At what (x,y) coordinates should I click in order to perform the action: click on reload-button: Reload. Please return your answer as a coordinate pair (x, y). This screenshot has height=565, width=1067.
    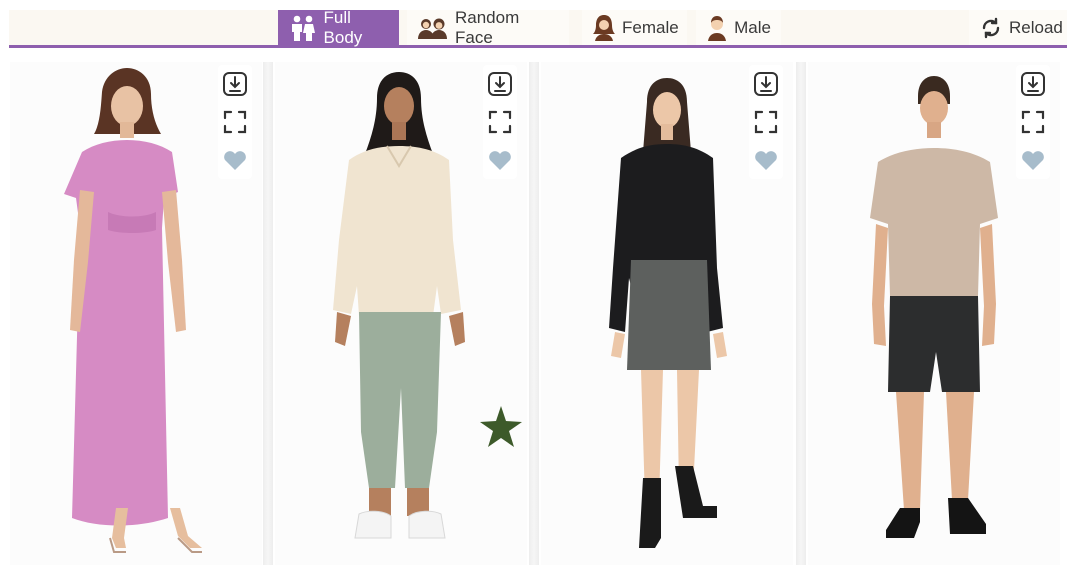
    Looking at the image, I should click on (1018, 27).